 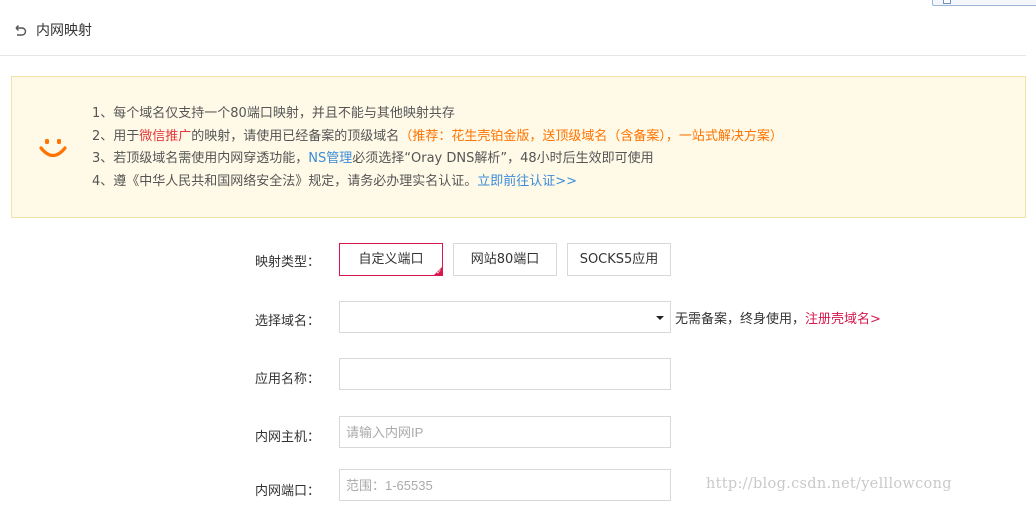 I want to click on type-option-custom-port-label: 自定义端口, so click(x=391, y=259).